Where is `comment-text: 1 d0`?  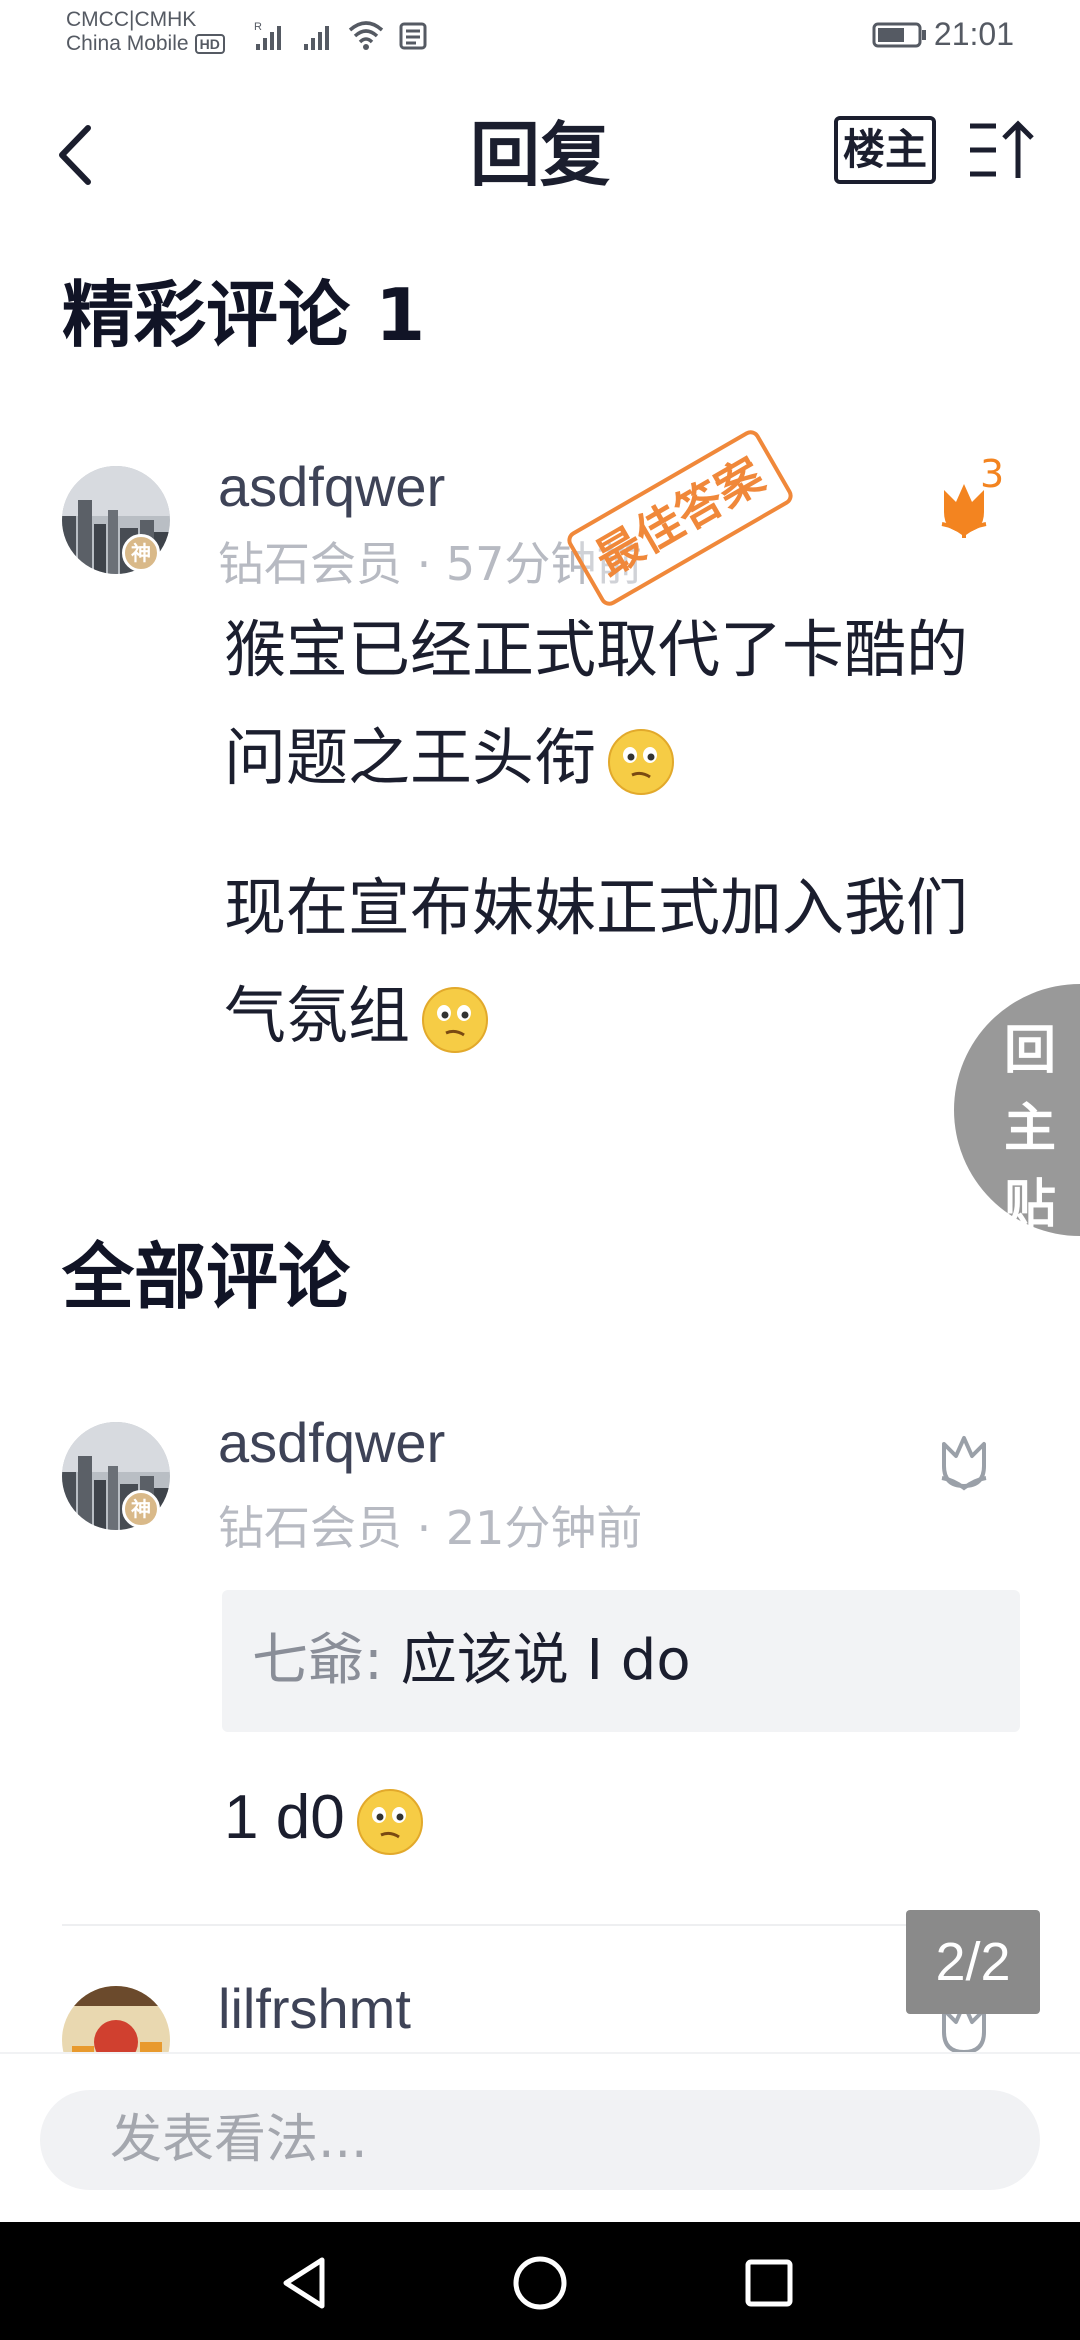
comment-text: 1 d0 is located at coordinates (284, 1817).